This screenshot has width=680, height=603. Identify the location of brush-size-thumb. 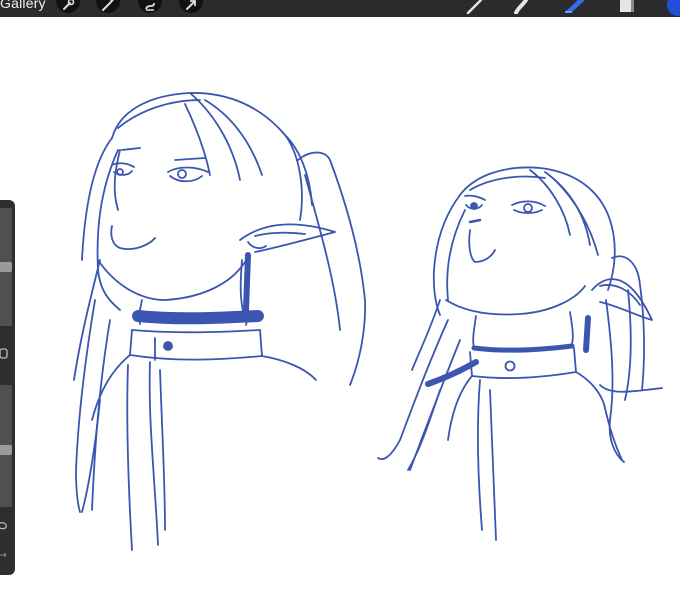
(6, 267).